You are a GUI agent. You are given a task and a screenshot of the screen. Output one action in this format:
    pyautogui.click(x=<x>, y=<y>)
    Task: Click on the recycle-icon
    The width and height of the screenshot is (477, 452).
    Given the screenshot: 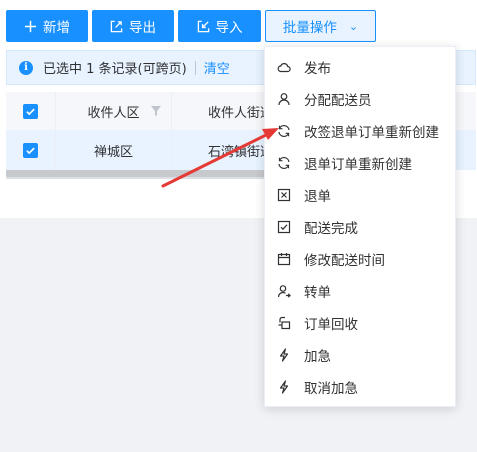 What is the action you would take?
    pyautogui.click(x=284, y=323)
    